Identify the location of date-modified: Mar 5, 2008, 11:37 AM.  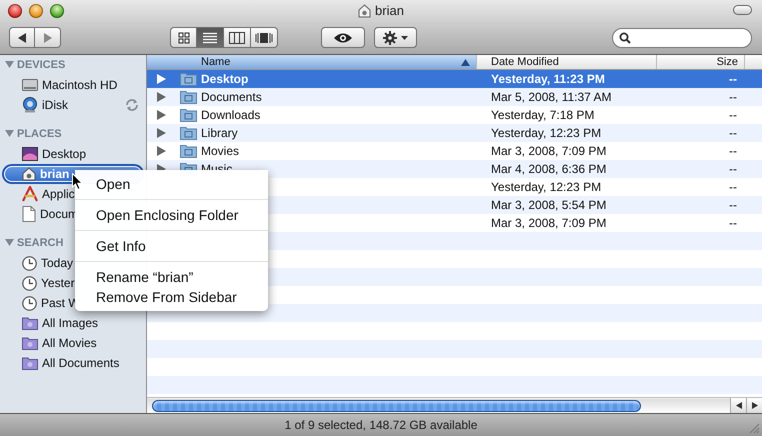
(551, 97).